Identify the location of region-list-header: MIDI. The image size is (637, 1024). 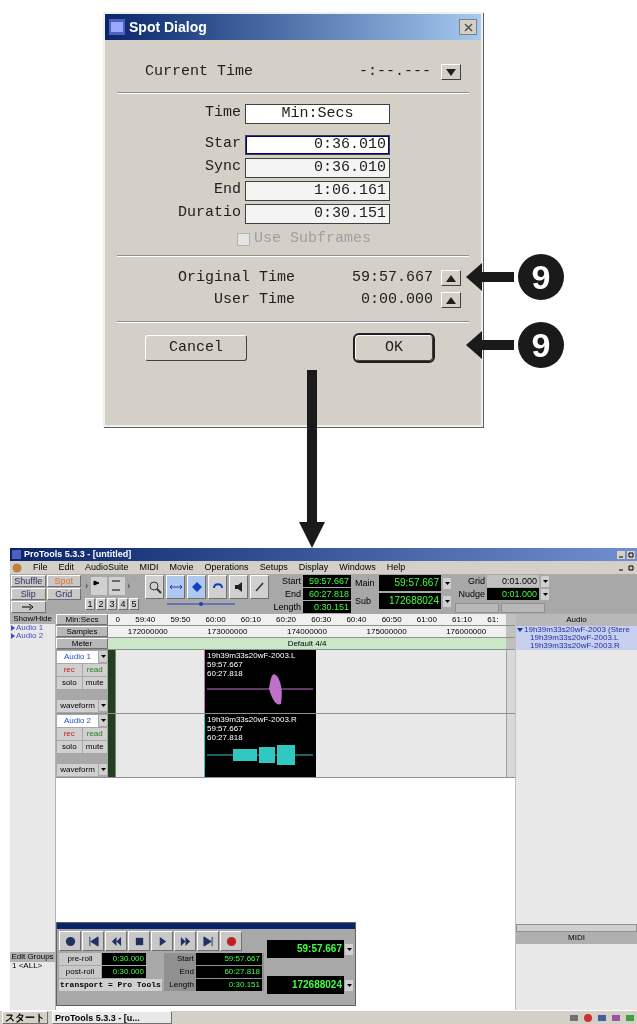
(576, 938).